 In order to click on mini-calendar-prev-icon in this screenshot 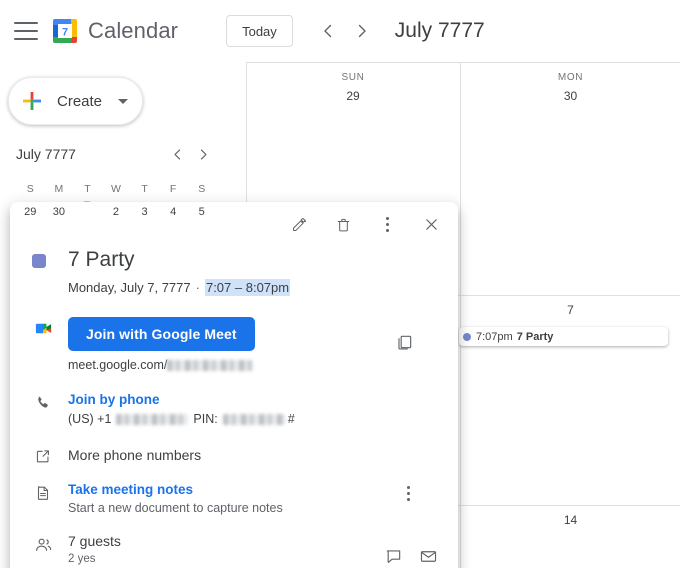, I will do `click(177, 154)`.